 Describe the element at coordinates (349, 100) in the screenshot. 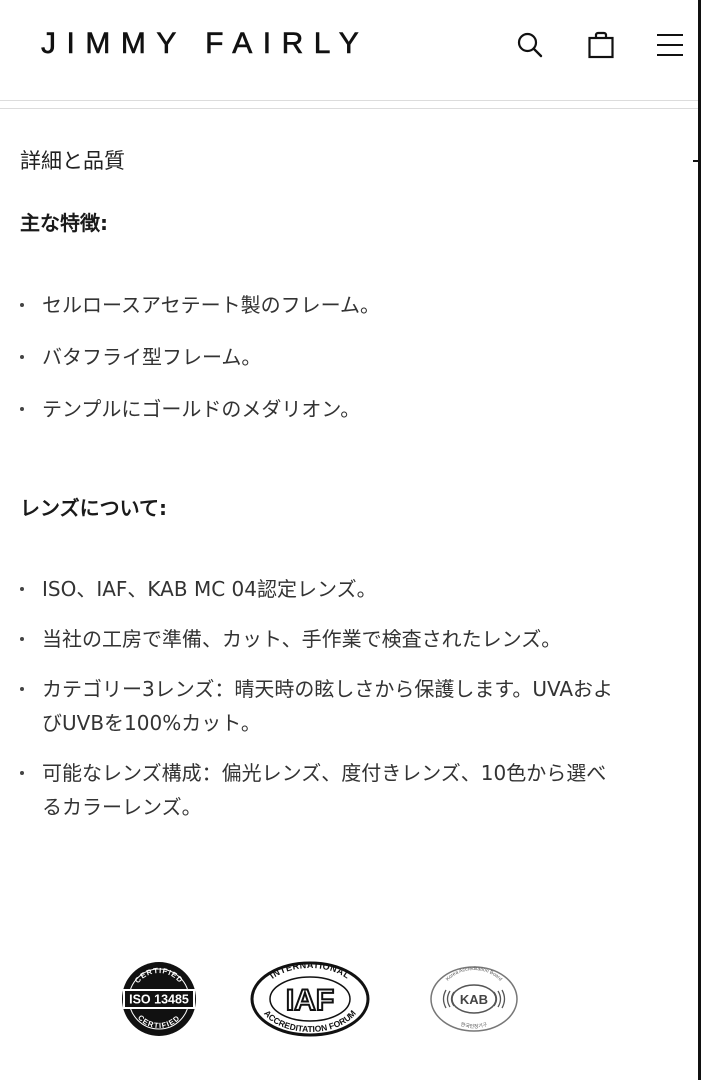

I see `header-divider` at that location.